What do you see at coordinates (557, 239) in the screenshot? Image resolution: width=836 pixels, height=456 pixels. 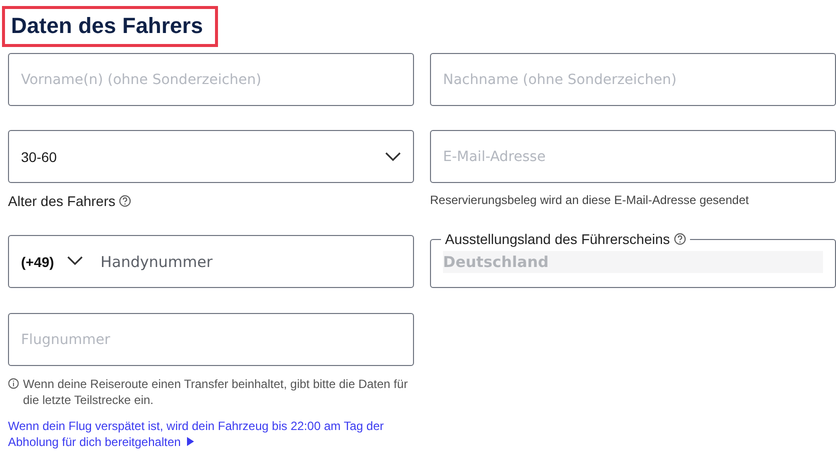 I see `field-label: Ausstellungsland des Führerscheins` at bounding box center [557, 239].